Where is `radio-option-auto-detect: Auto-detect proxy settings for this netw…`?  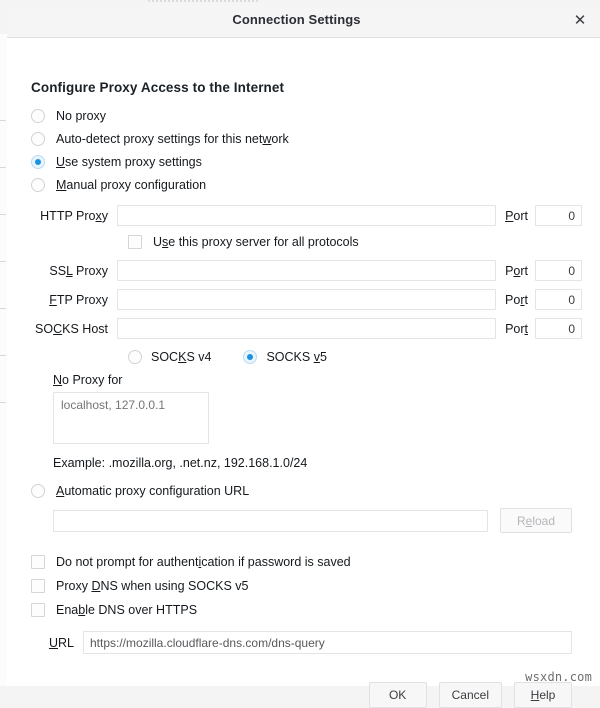 radio-option-auto-detect: Auto-detect proxy settings for this netw… is located at coordinates (306, 139).